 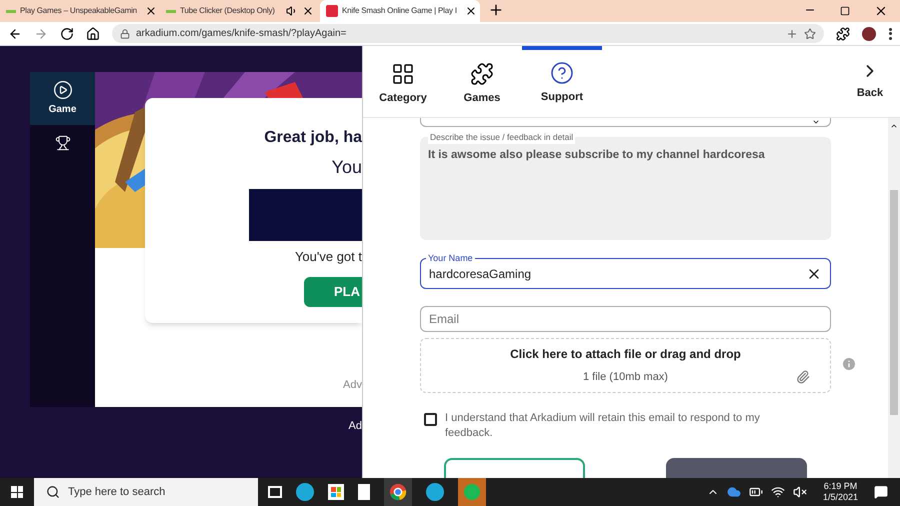 What do you see at coordinates (328, 257) in the screenshot?
I see `card-message: You've got t` at bounding box center [328, 257].